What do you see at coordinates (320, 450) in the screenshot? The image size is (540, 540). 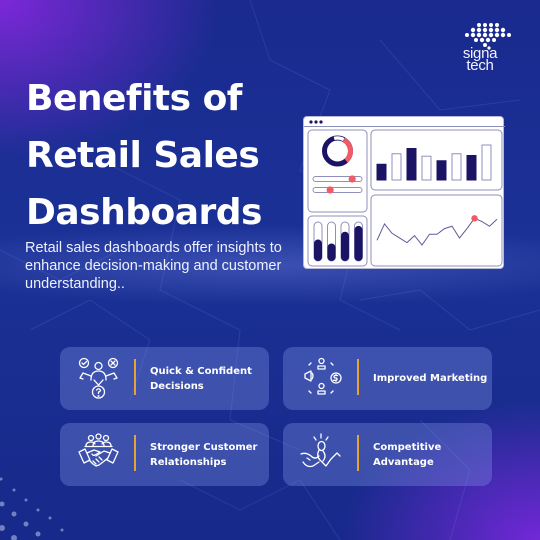 I see `winner-runner-icon` at bounding box center [320, 450].